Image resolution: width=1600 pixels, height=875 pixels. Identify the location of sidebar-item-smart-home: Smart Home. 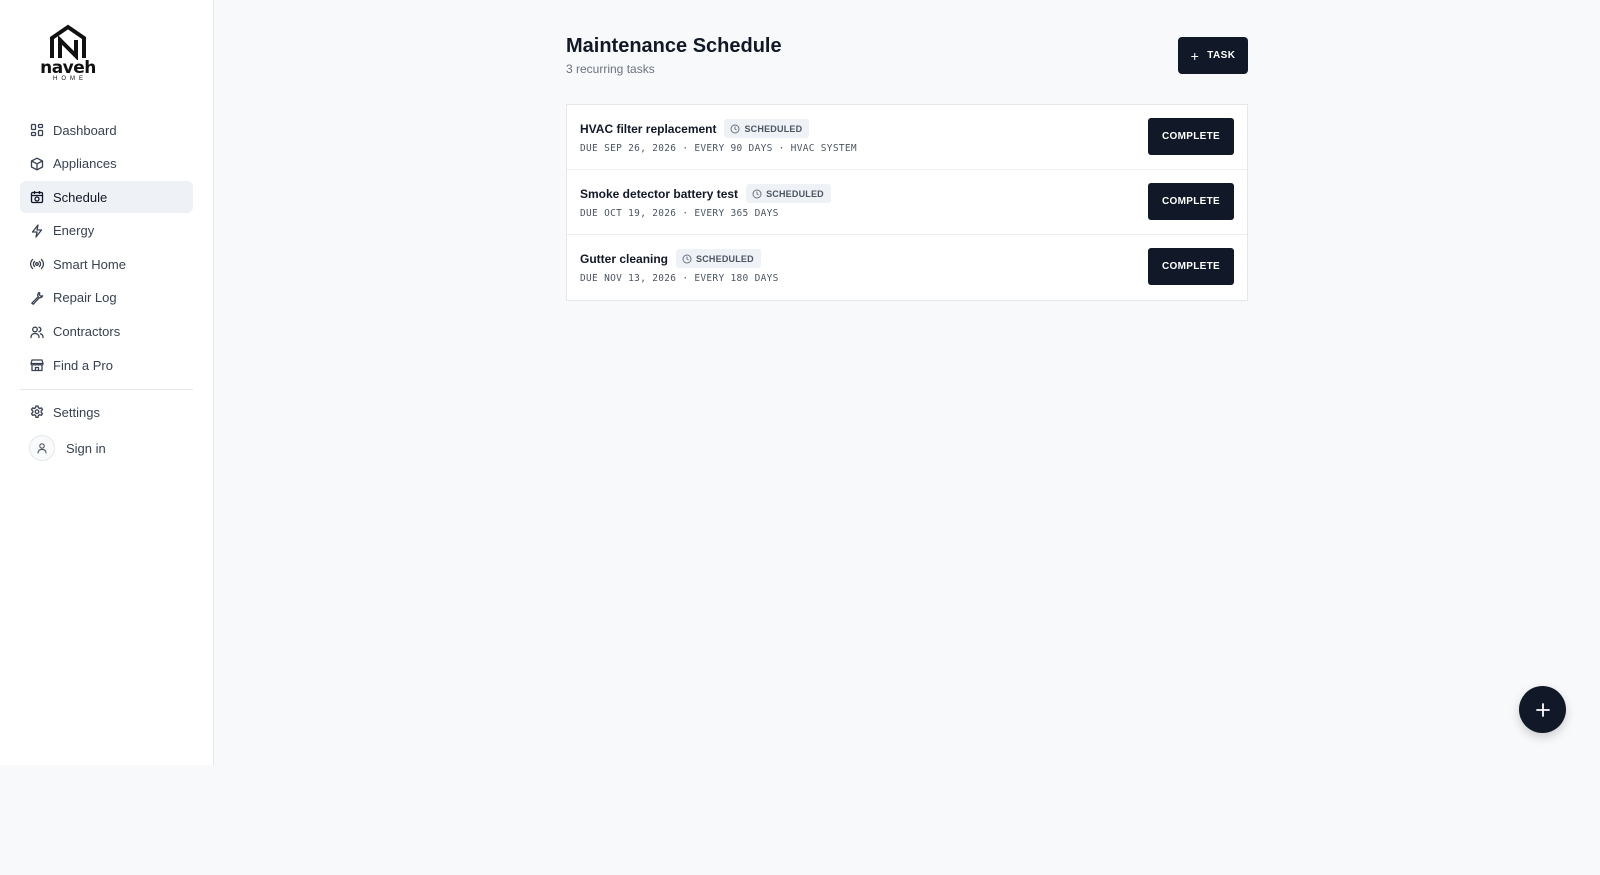
(106, 264).